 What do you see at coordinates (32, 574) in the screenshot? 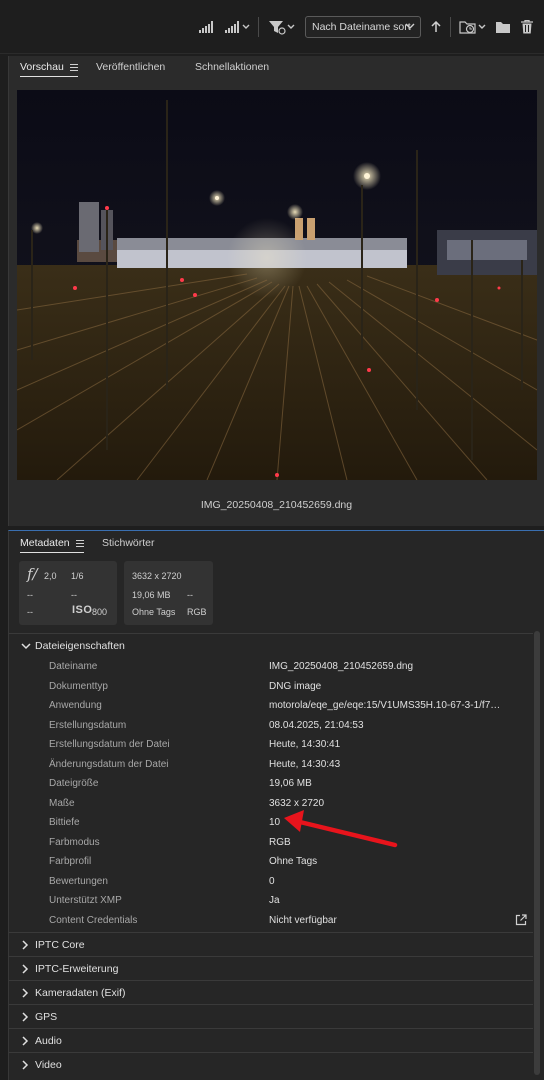
I see `aperture-icon: f/` at bounding box center [32, 574].